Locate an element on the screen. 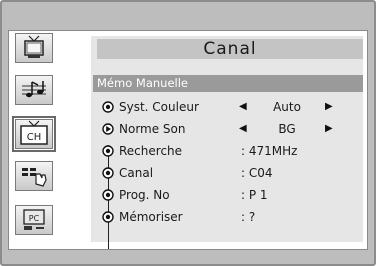 Image resolution: width=380 pixels, height=266 pixels. title-bar: Canal is located at coordinates (230, 49).